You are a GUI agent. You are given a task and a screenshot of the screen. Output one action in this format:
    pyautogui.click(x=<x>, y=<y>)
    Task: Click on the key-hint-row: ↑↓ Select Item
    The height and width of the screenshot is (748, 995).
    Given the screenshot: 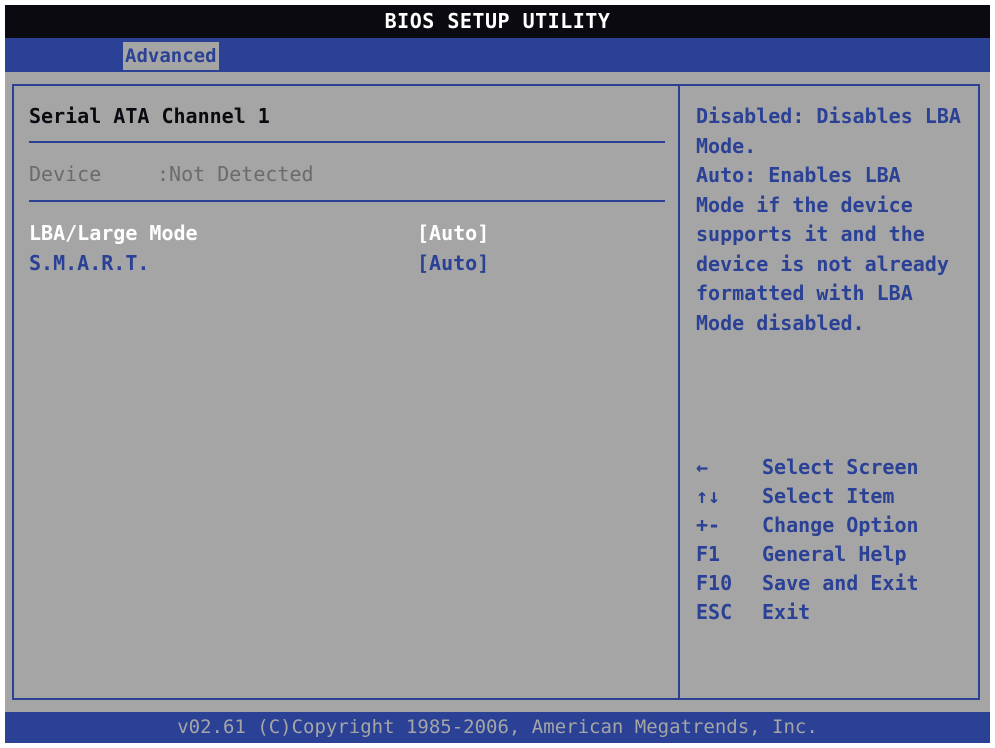 What is the action you would take?
    pyautogui.click(x=795, y=496)
    